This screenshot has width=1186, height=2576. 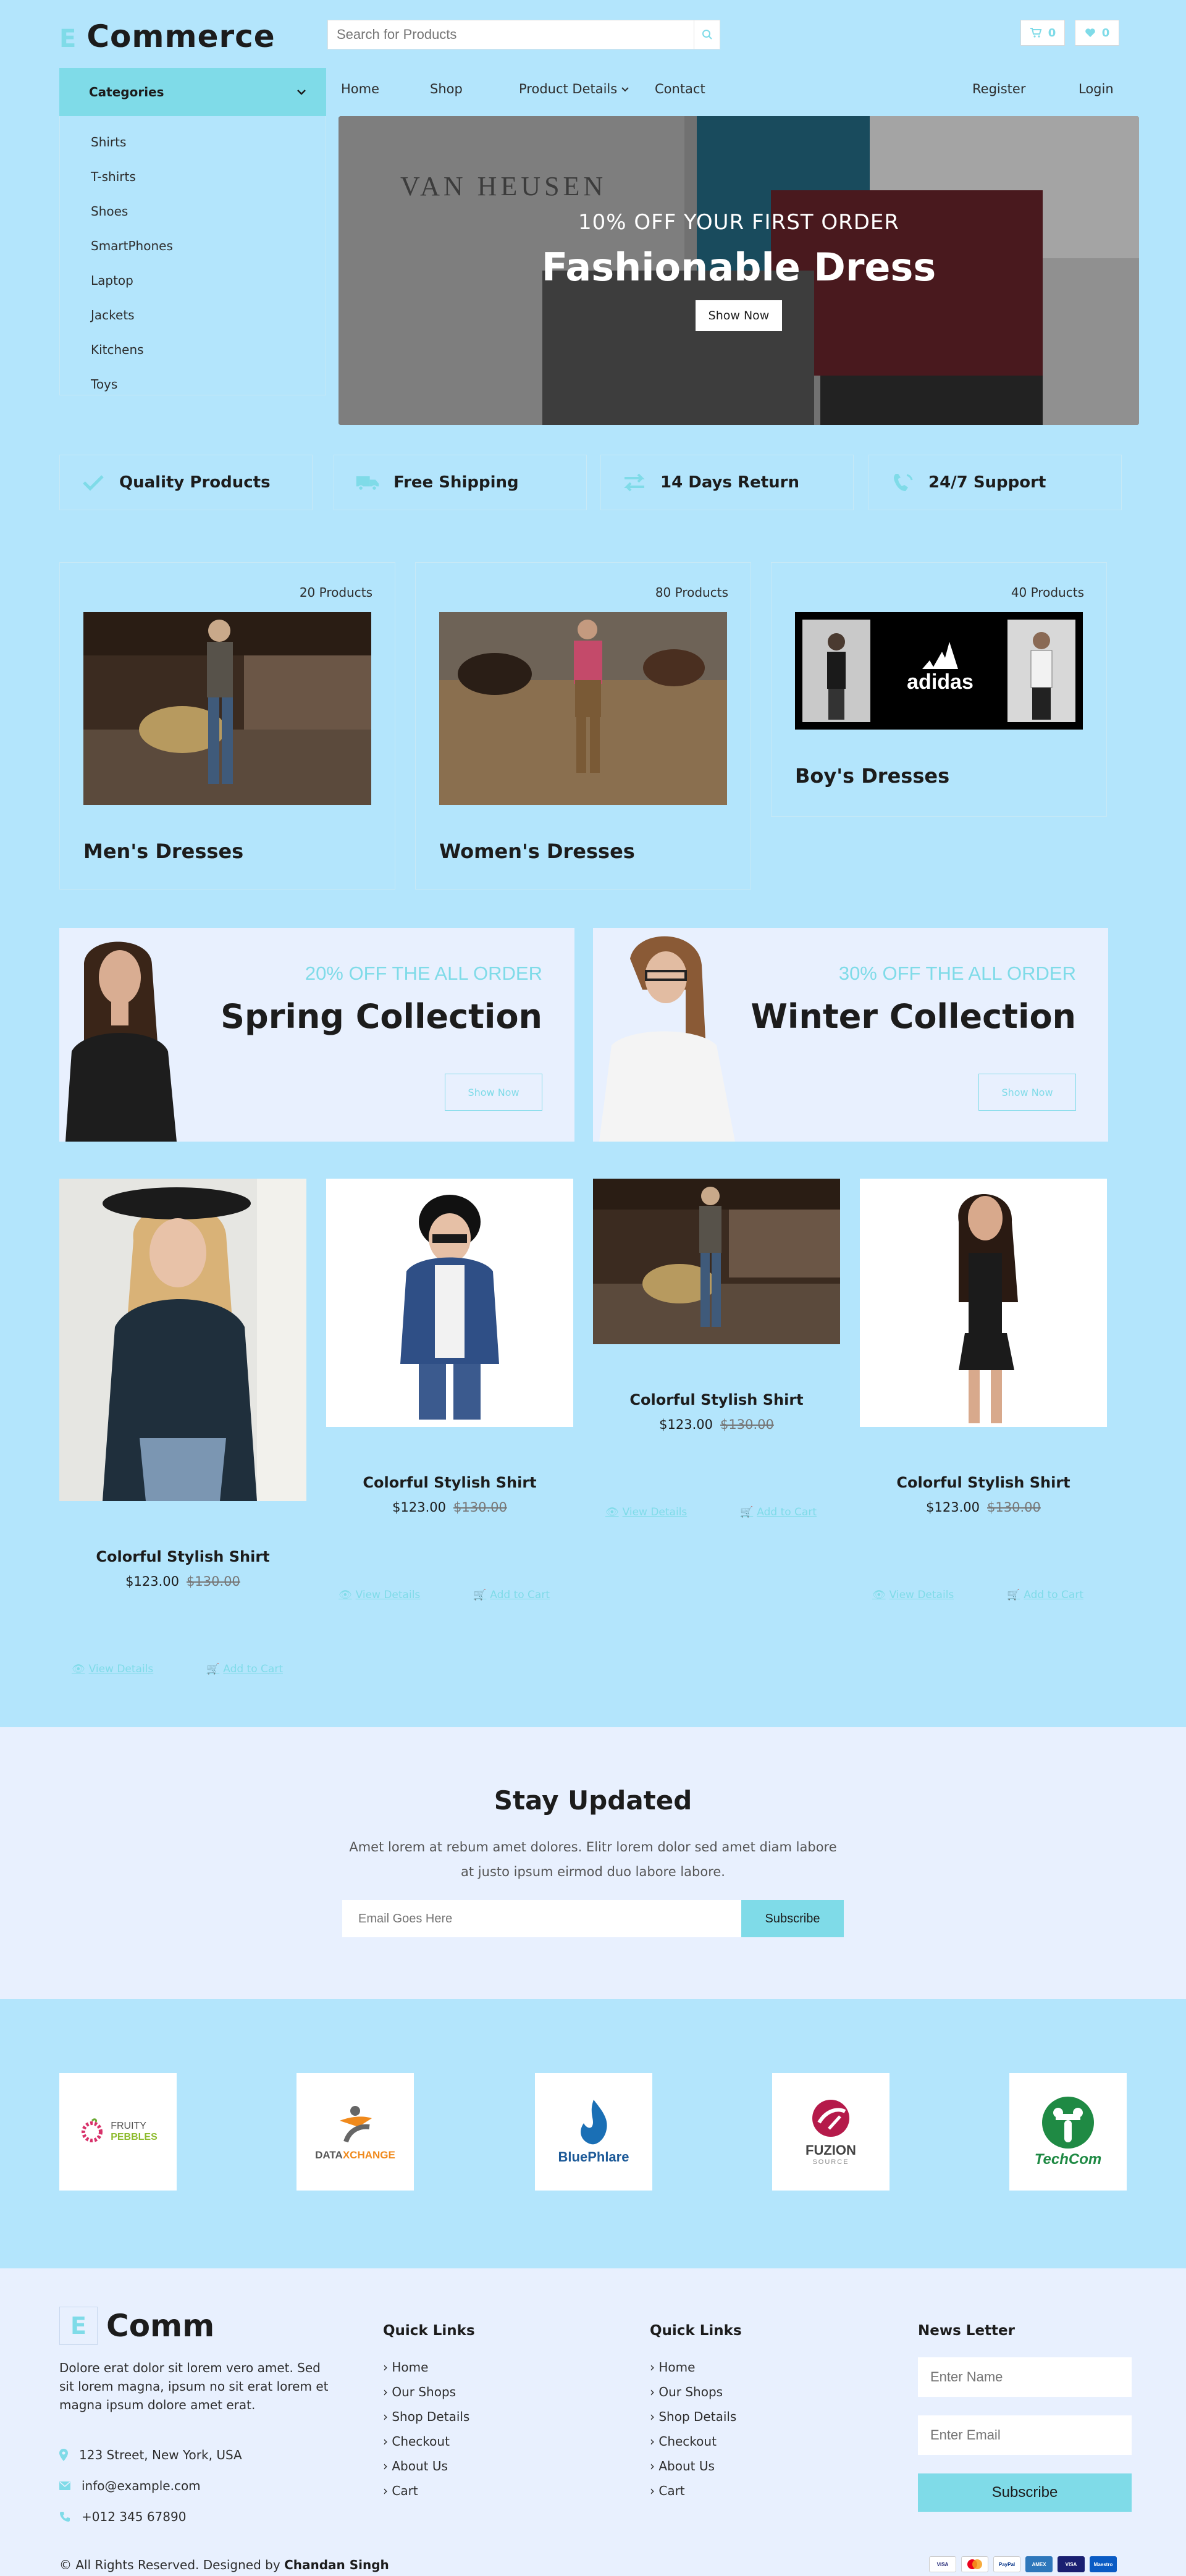 What do you see at coordinates (186, 482) in the screenshot?
I see `feature-quality: Quality Products` at bounding box center [186, 482].